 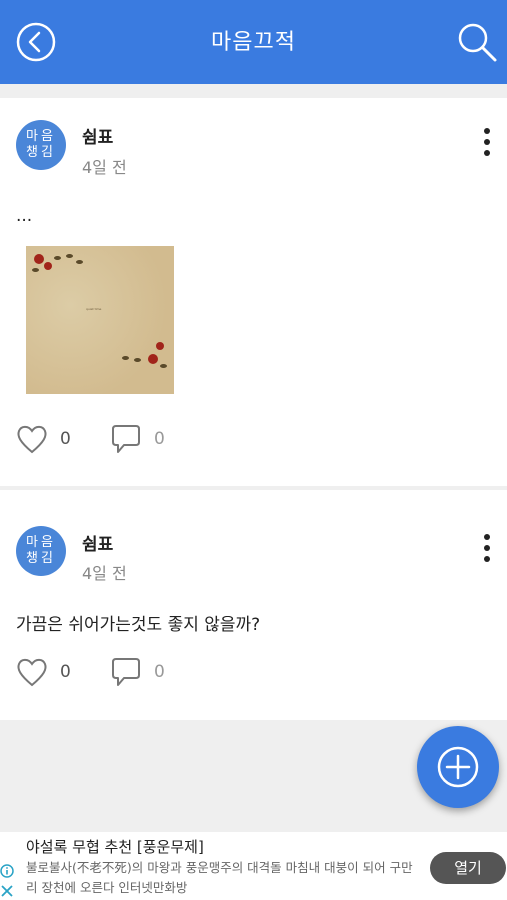 What do you see at coordinates (7, 871) in the screenshot?
I see `info-icon` at bounding box center [7, 871].